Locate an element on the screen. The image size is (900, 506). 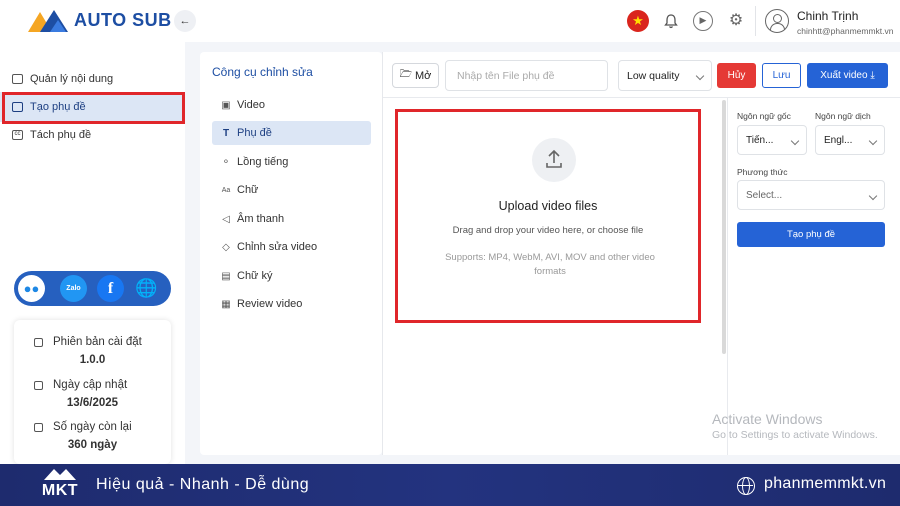
collapse-sidebar-button: ← is located at coordinates (185, 21).